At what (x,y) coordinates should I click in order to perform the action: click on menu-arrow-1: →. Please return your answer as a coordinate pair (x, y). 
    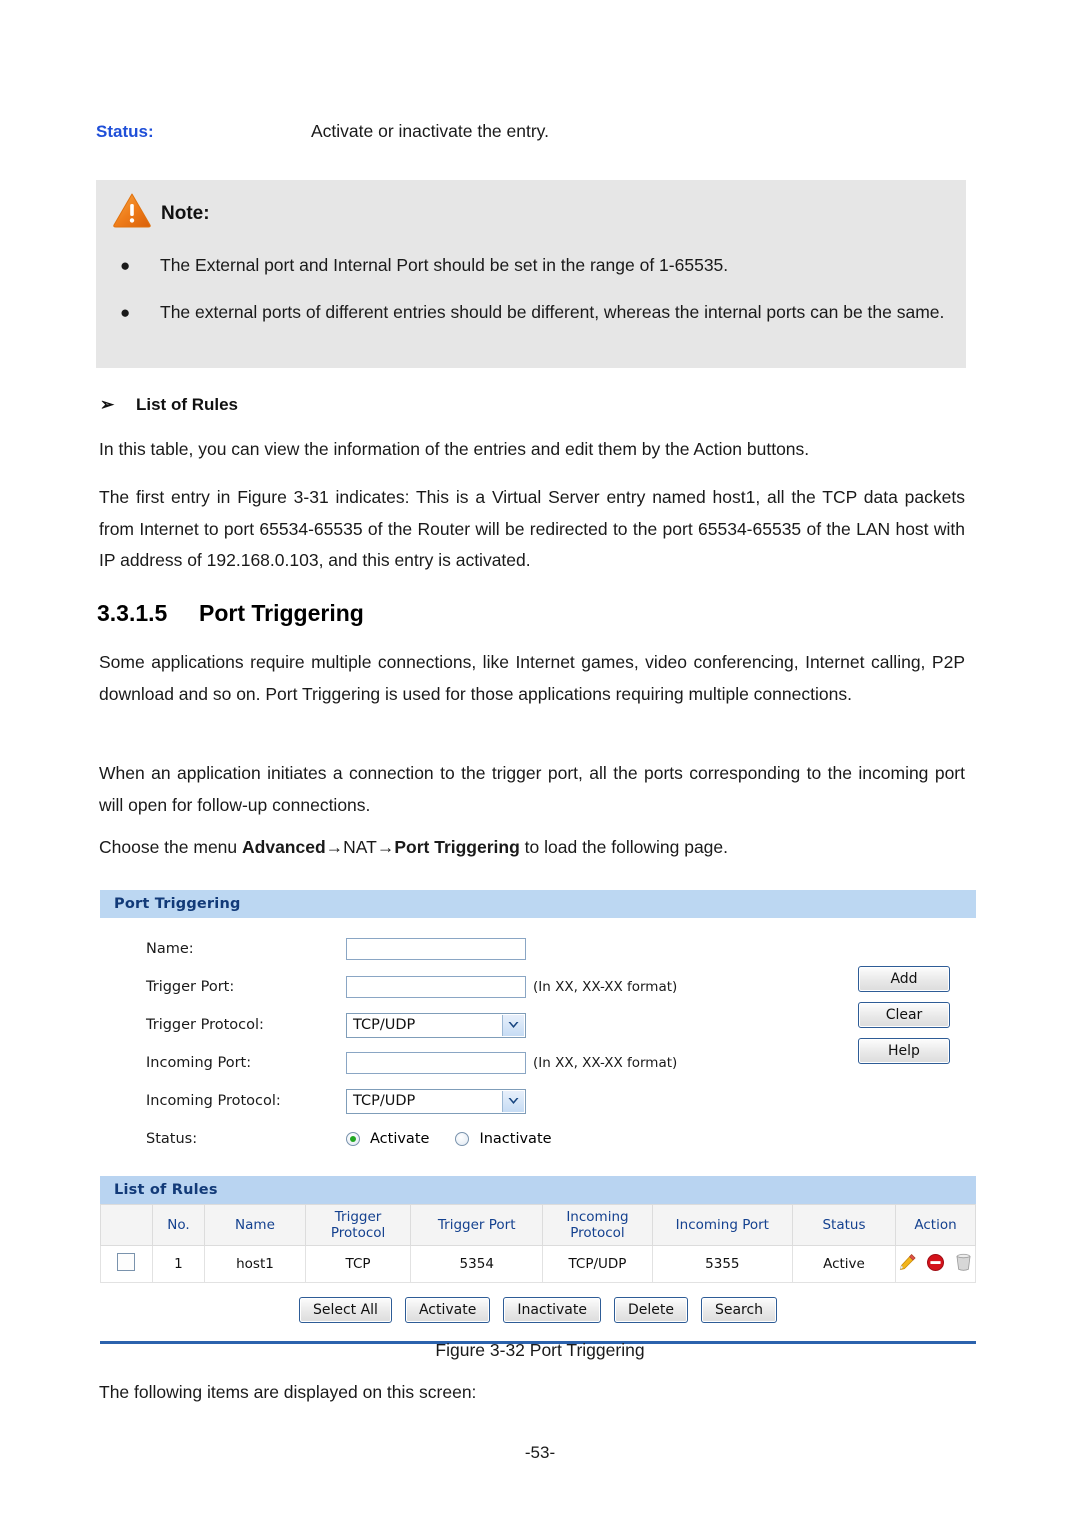
    Looking at the image, I should click on (334, 847).